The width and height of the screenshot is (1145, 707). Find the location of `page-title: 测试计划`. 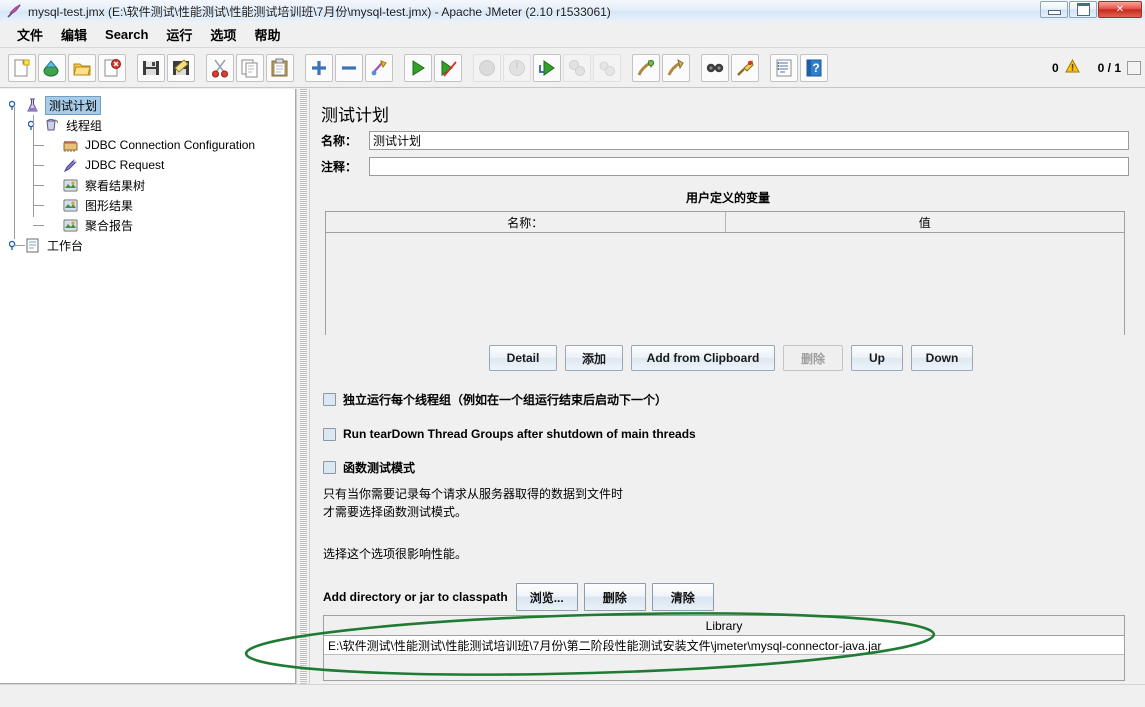

page-title: 测试计划 is located at coordinates (355, 115).